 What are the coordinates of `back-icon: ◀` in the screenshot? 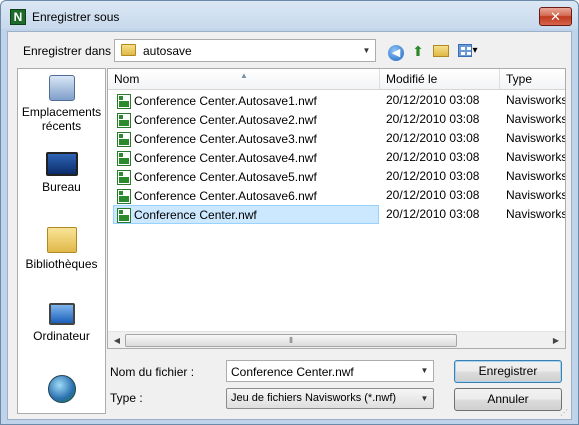 It's located at (396, 53).